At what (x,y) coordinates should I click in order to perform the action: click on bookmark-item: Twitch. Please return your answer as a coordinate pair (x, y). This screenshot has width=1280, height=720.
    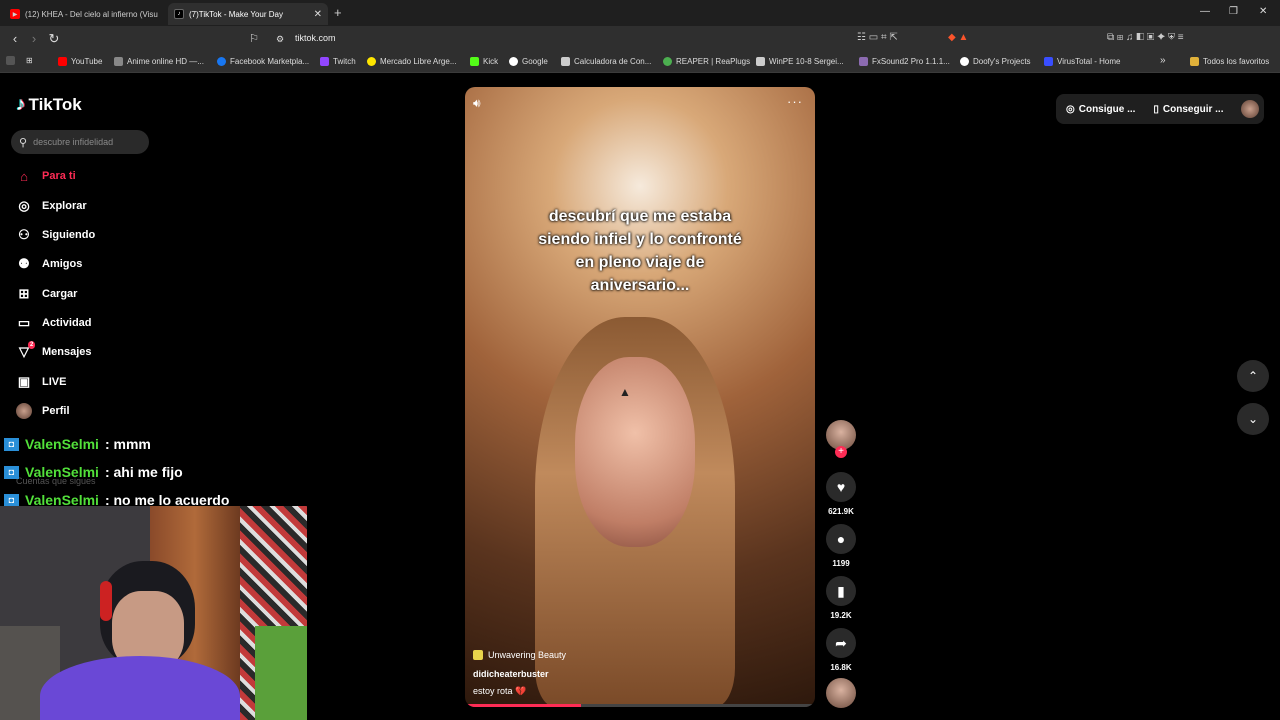
    Looking at the image, I should click on (338, 61).